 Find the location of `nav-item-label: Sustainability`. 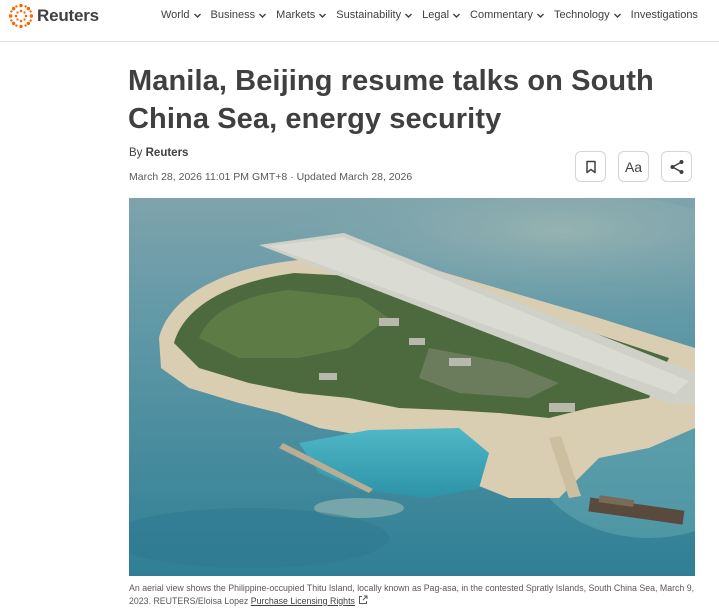

nav-item-label: Sustainability is located at coordinates (369, 15).